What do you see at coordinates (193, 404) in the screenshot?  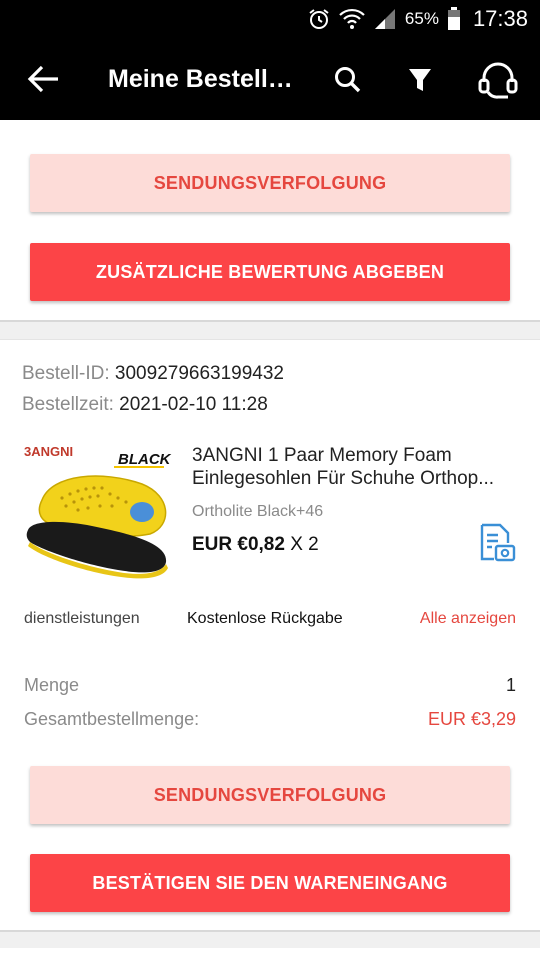 I see `order-time-value: 2021-02-10 11:28` at bounding box center [193, 404].